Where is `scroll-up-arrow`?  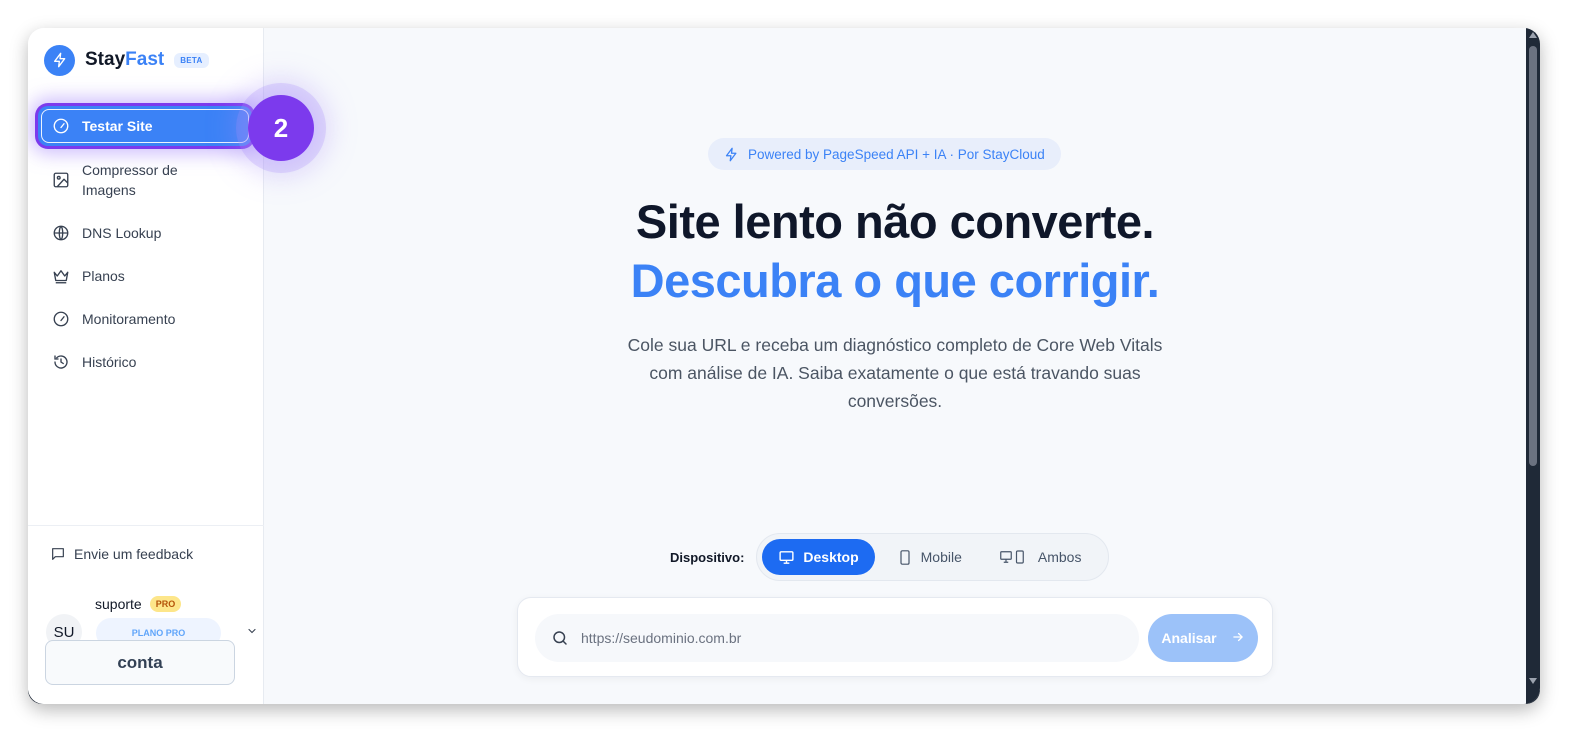 scroll-up-arrow is located at coordinates (1533, 35).